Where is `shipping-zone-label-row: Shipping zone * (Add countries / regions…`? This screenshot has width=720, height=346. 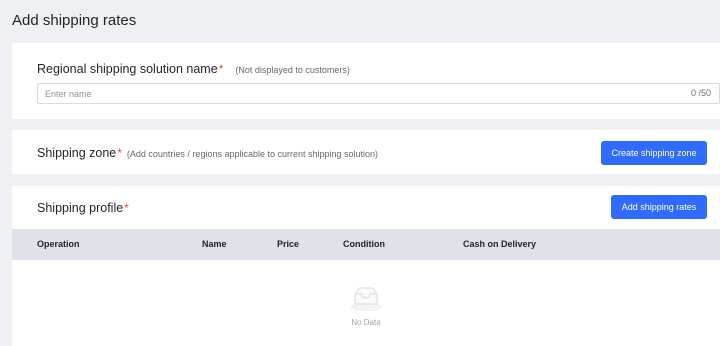
shipping-zone-label-row: Shipping zone * (Add countries / regions… is located at coordinates (207, 153).